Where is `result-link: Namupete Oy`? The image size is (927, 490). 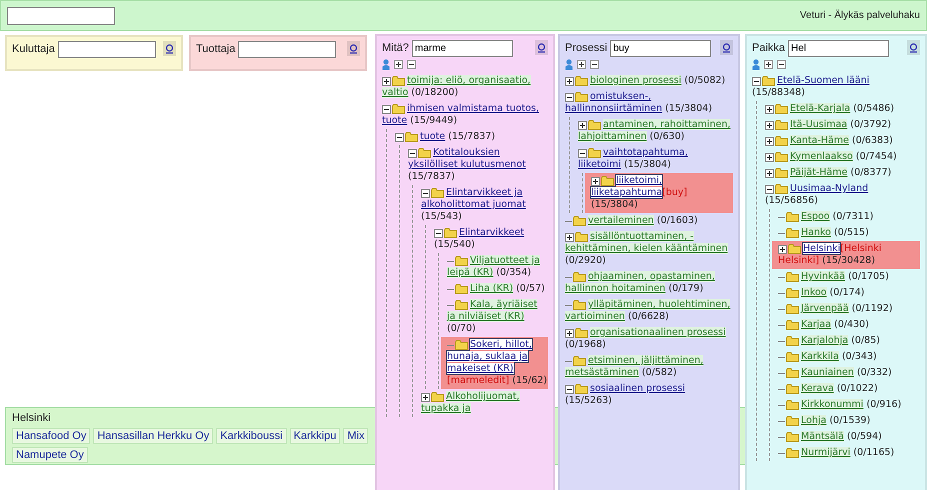
result-link: Namupete Oy is located at coordinates (50, 455).